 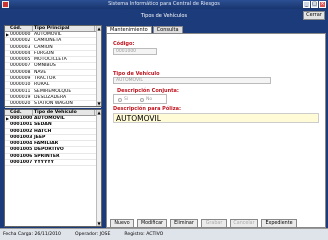 I want to click on cell-type: SPRINTER, so click(x=64, y=156).